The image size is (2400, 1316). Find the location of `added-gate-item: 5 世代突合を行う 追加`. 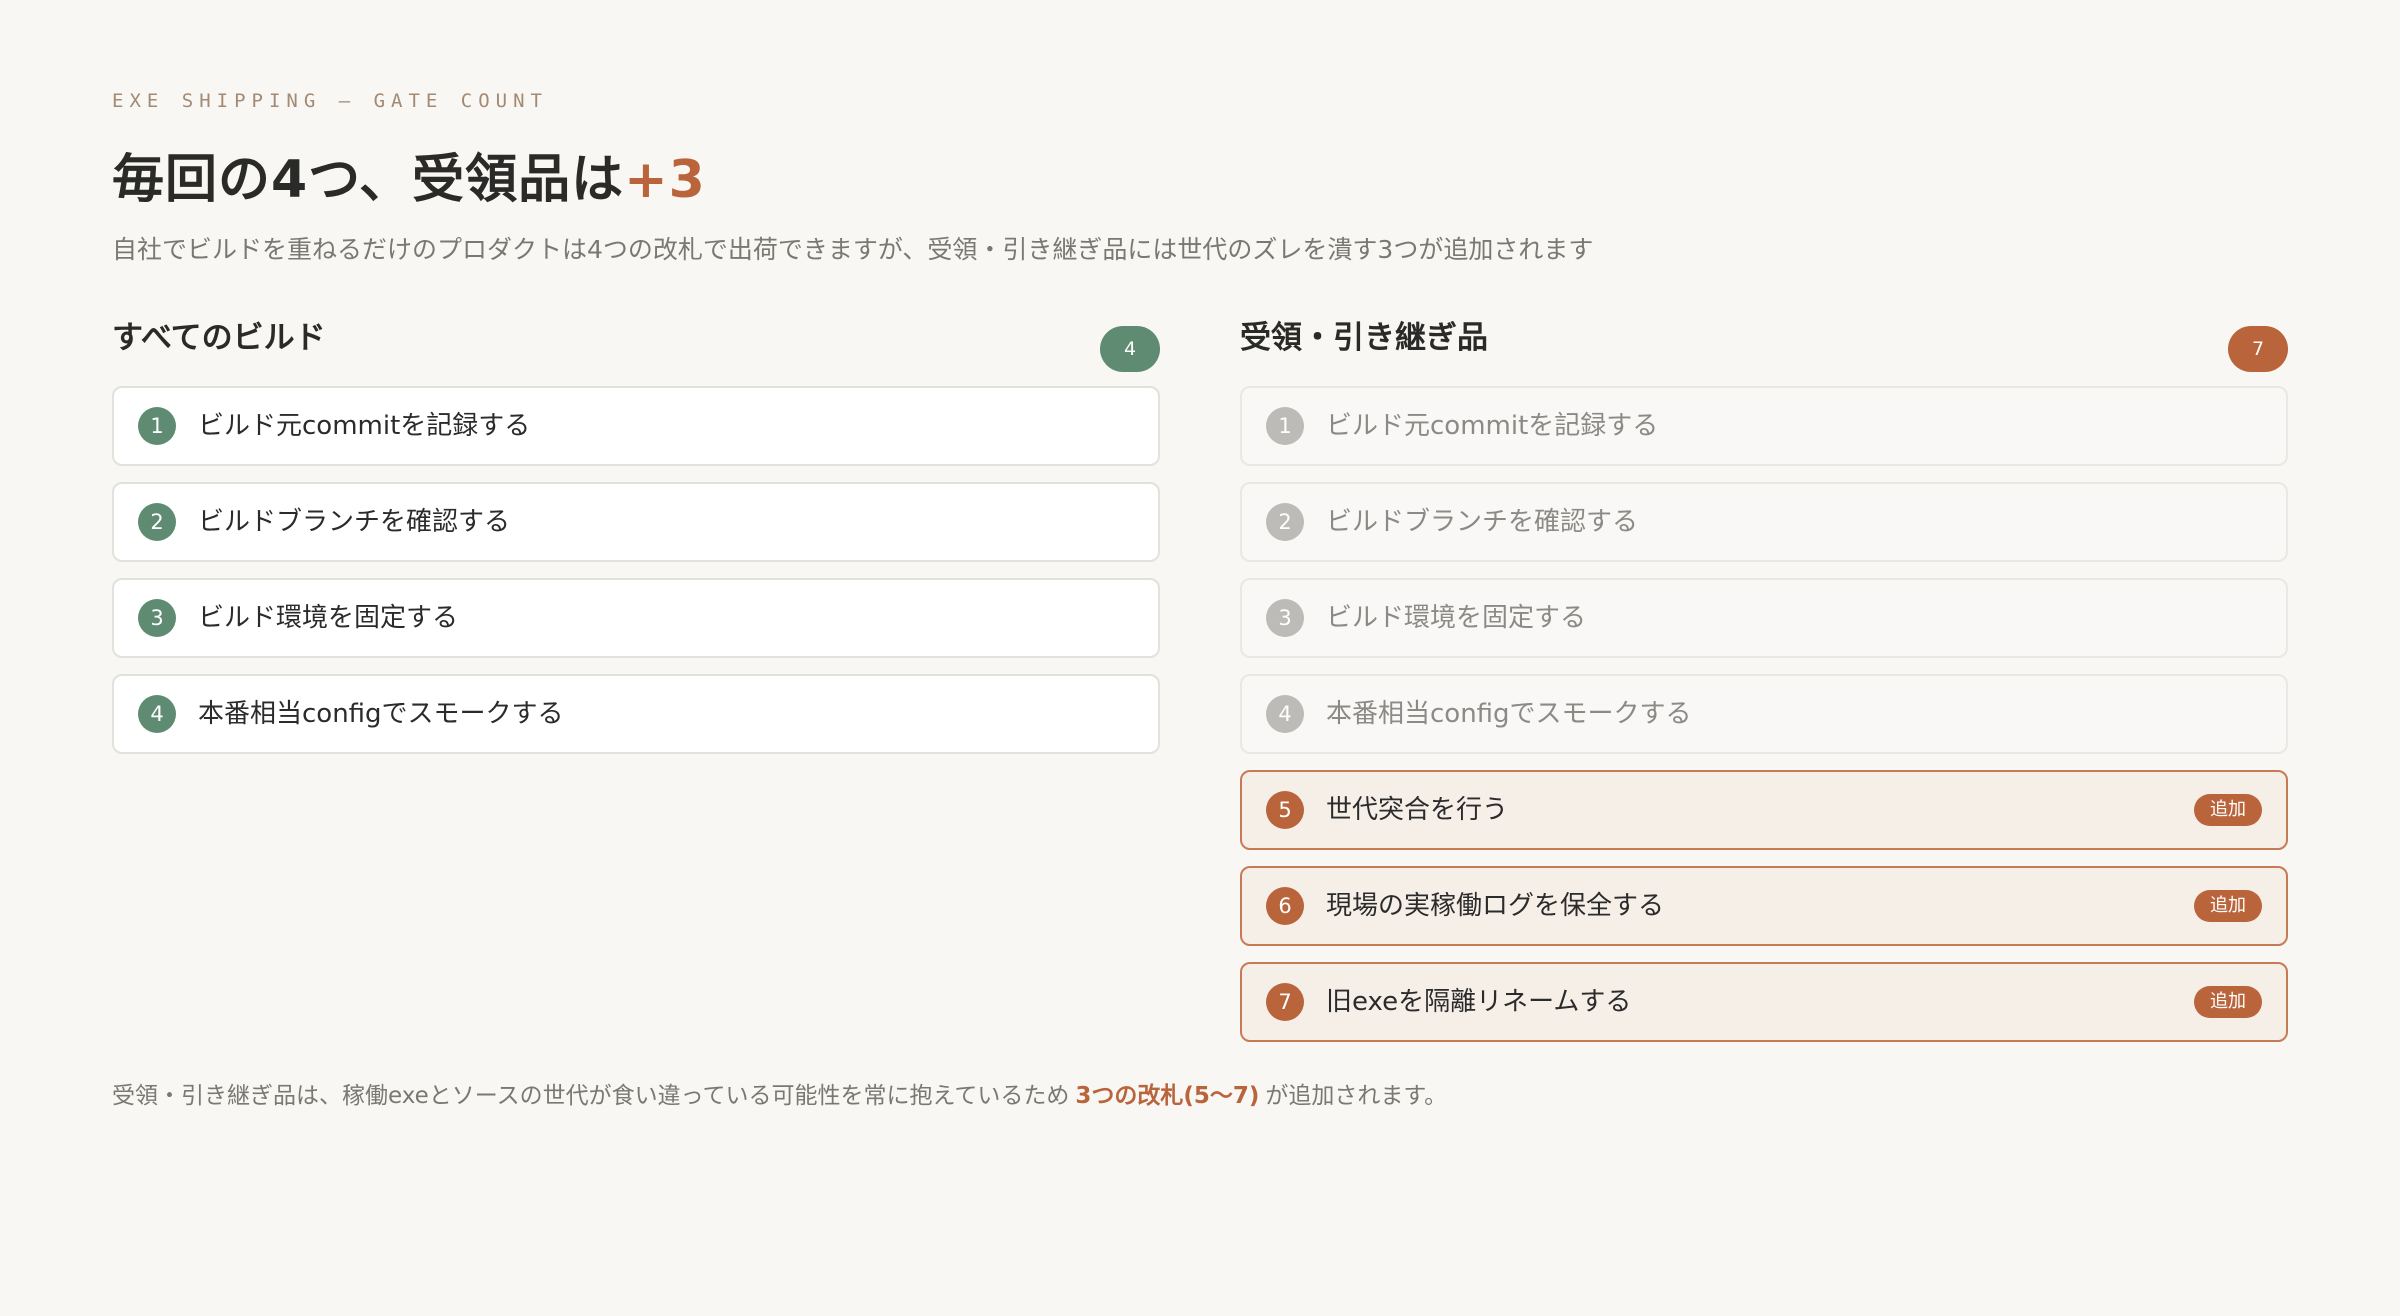

added-gate-item: 5 世代突合を行う 追加 is located at coordinates (1764, 810).